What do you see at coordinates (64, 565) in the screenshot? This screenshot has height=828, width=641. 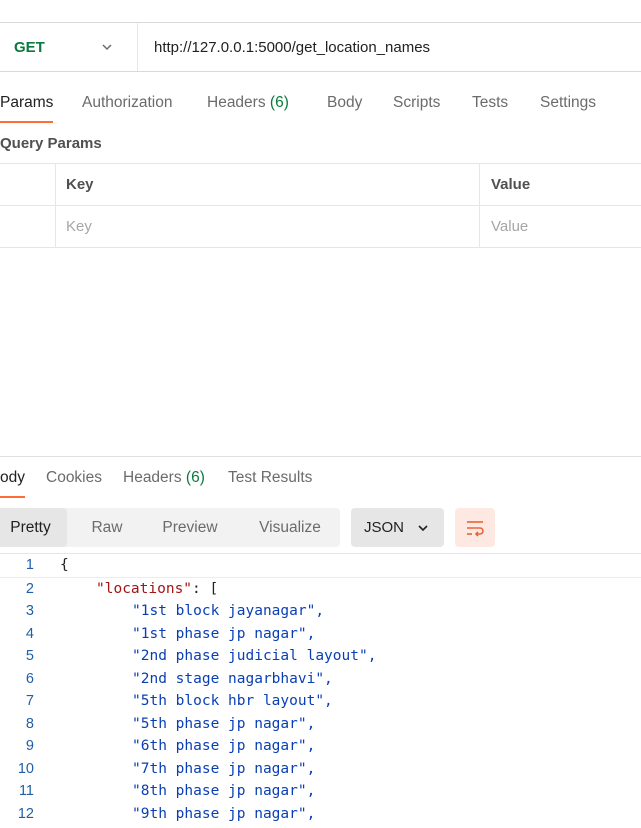 I see `code-text: {` at bounding box center [64, 565].